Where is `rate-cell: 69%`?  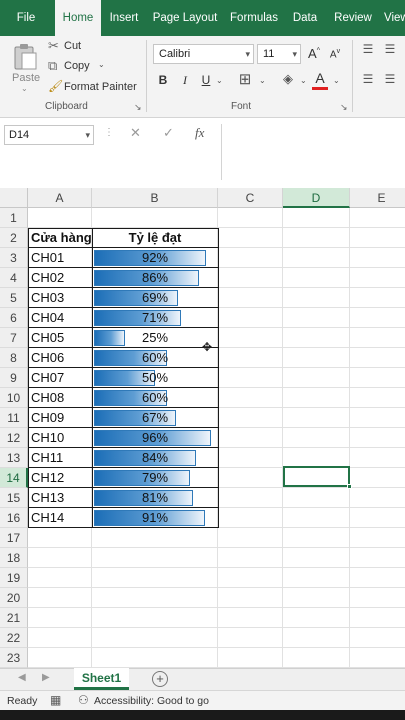
rate-cell: 69% is located at coordinates (155, 298).